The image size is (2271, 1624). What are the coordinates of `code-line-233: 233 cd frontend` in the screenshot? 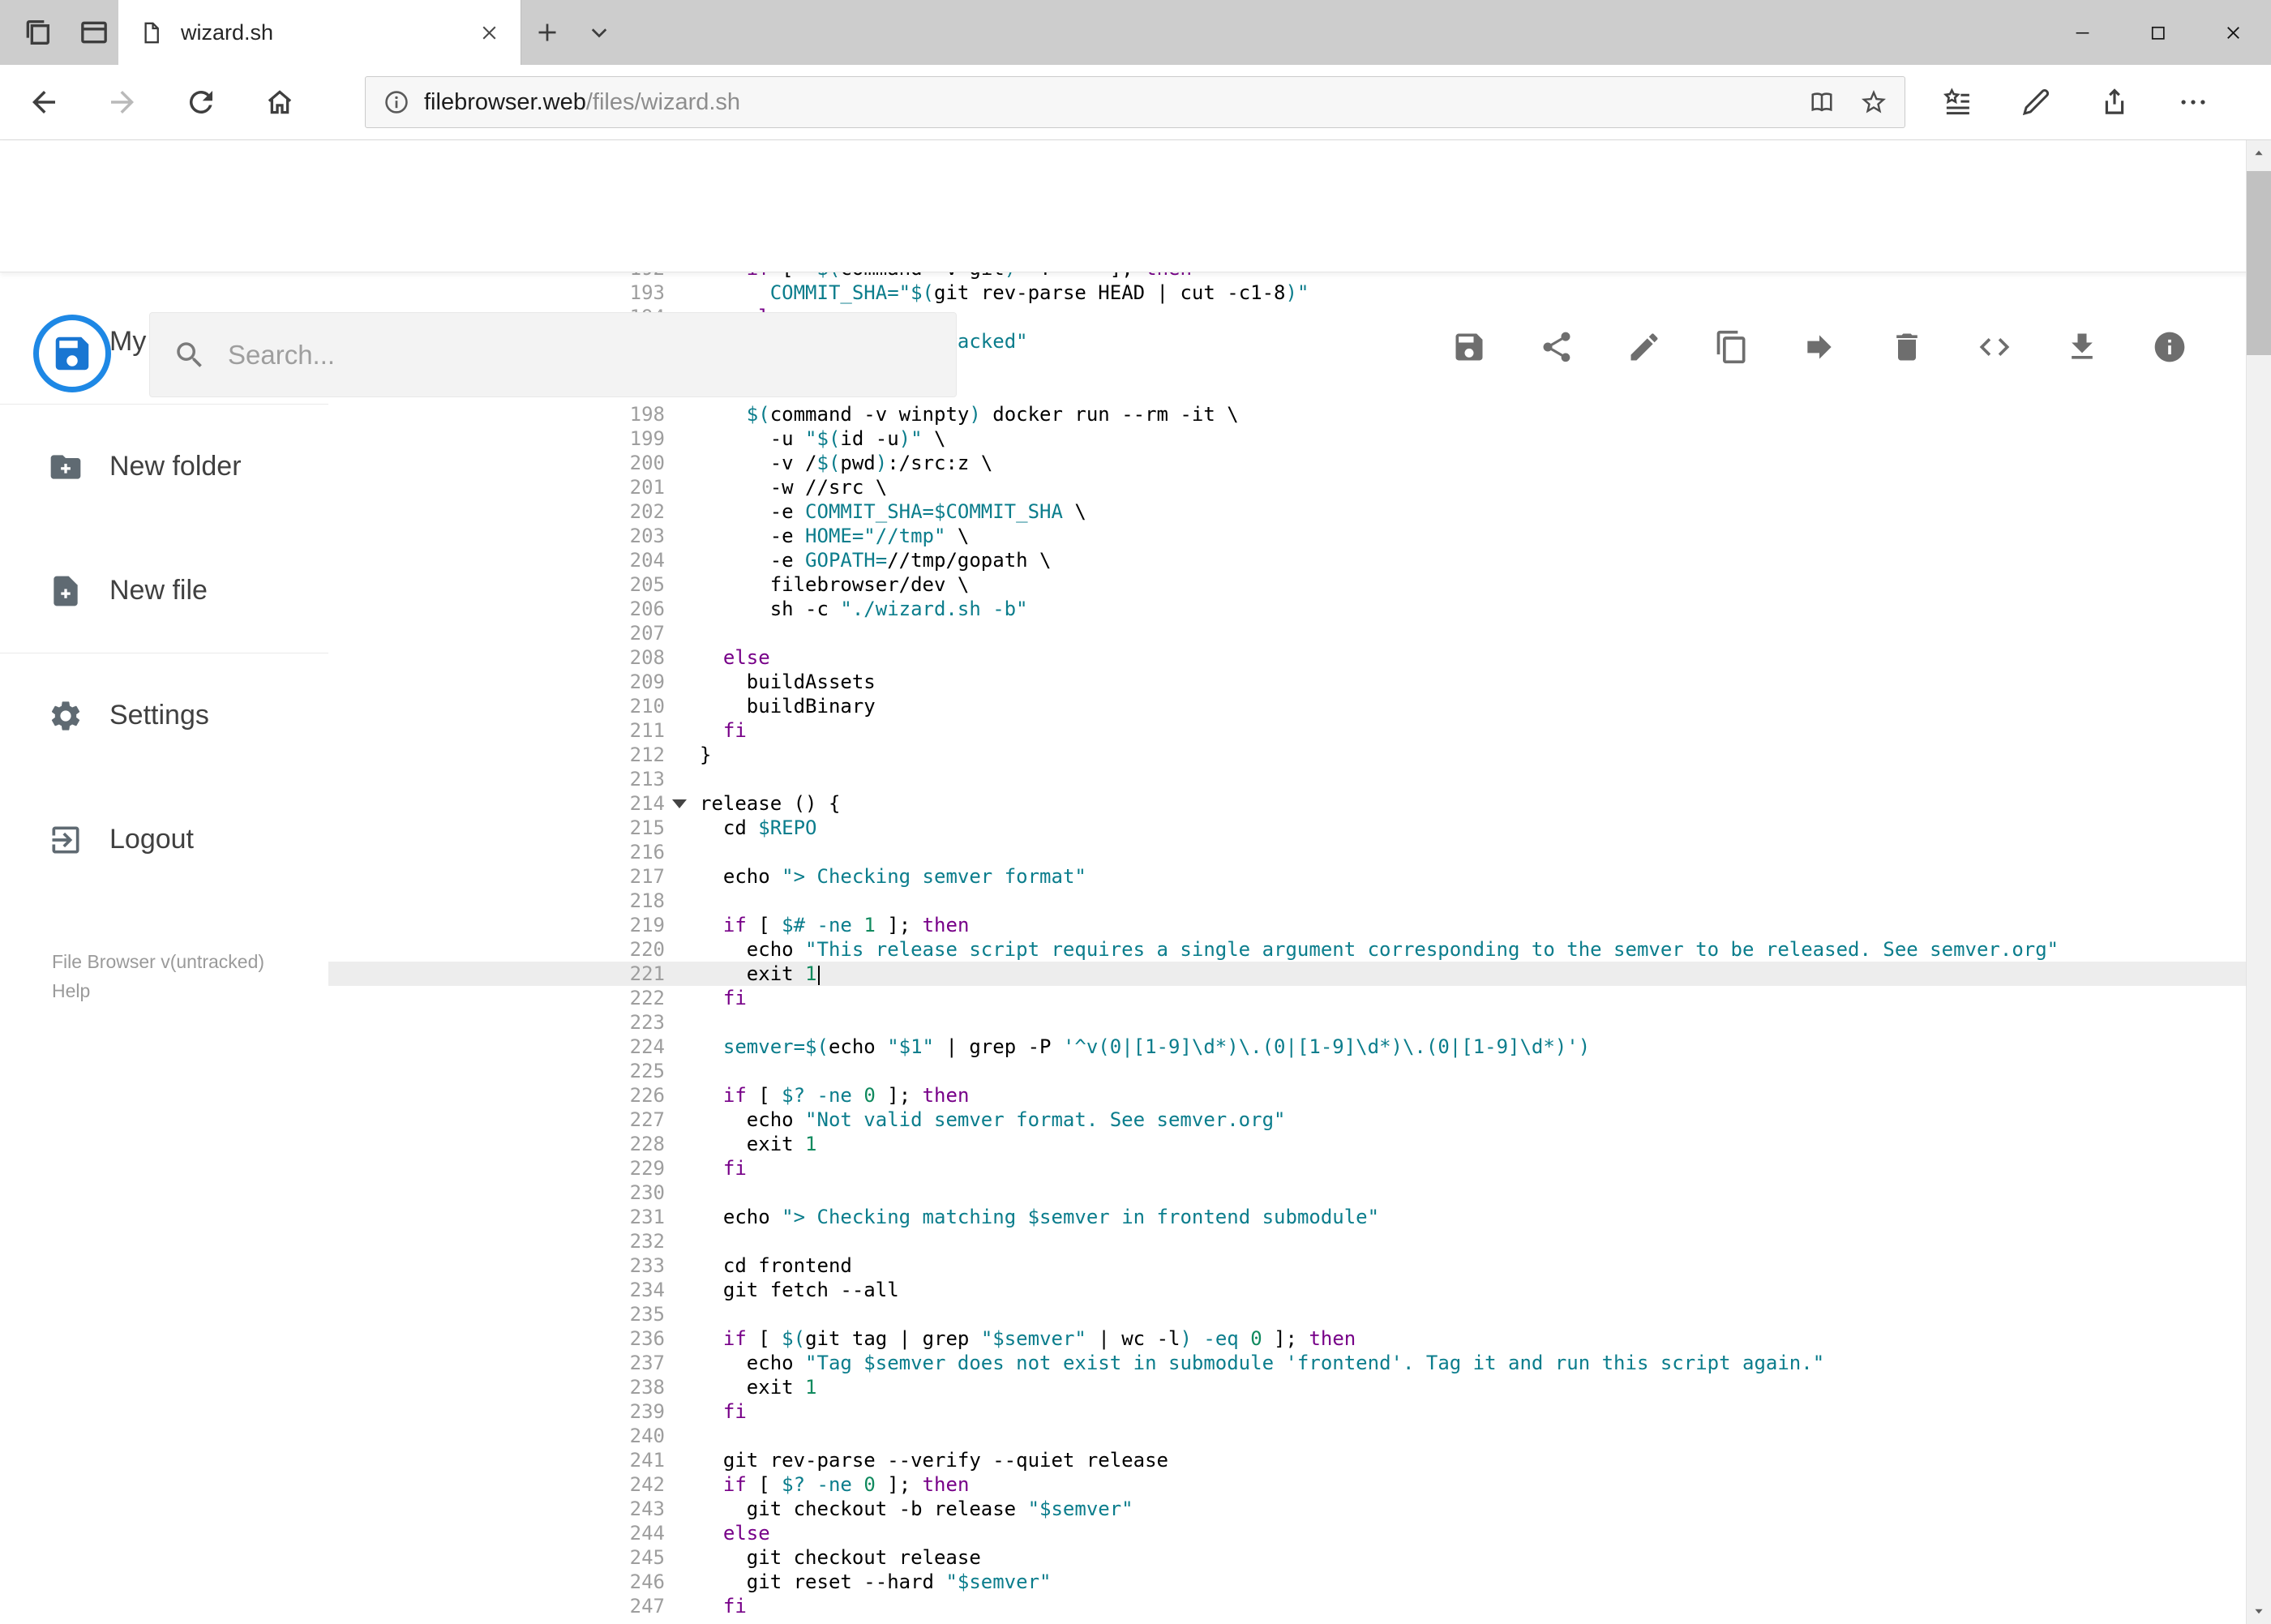 It's located at (1287, 1266).